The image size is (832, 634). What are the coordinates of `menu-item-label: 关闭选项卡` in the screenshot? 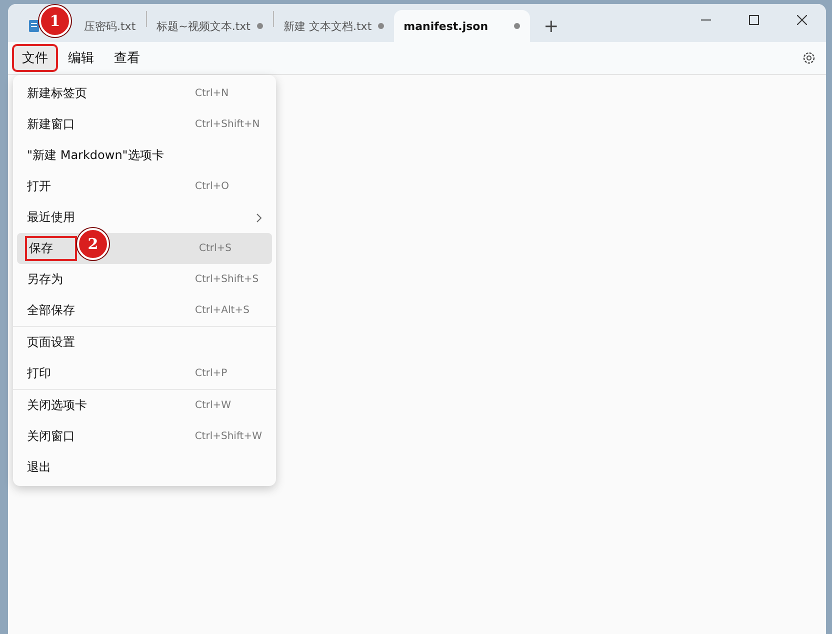 It's located at (57, 405).